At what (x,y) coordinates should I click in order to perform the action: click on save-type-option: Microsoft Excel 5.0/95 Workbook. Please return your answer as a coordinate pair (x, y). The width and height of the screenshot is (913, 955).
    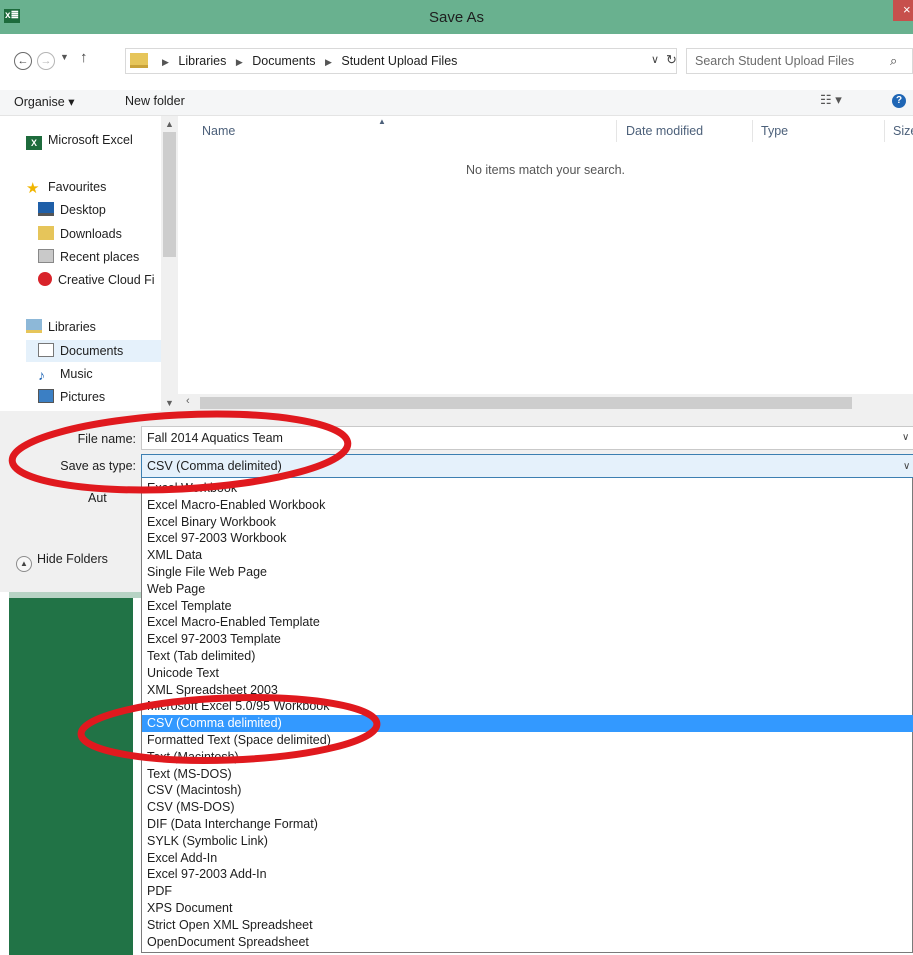
    Looking at the image, I should click on (527, 706).